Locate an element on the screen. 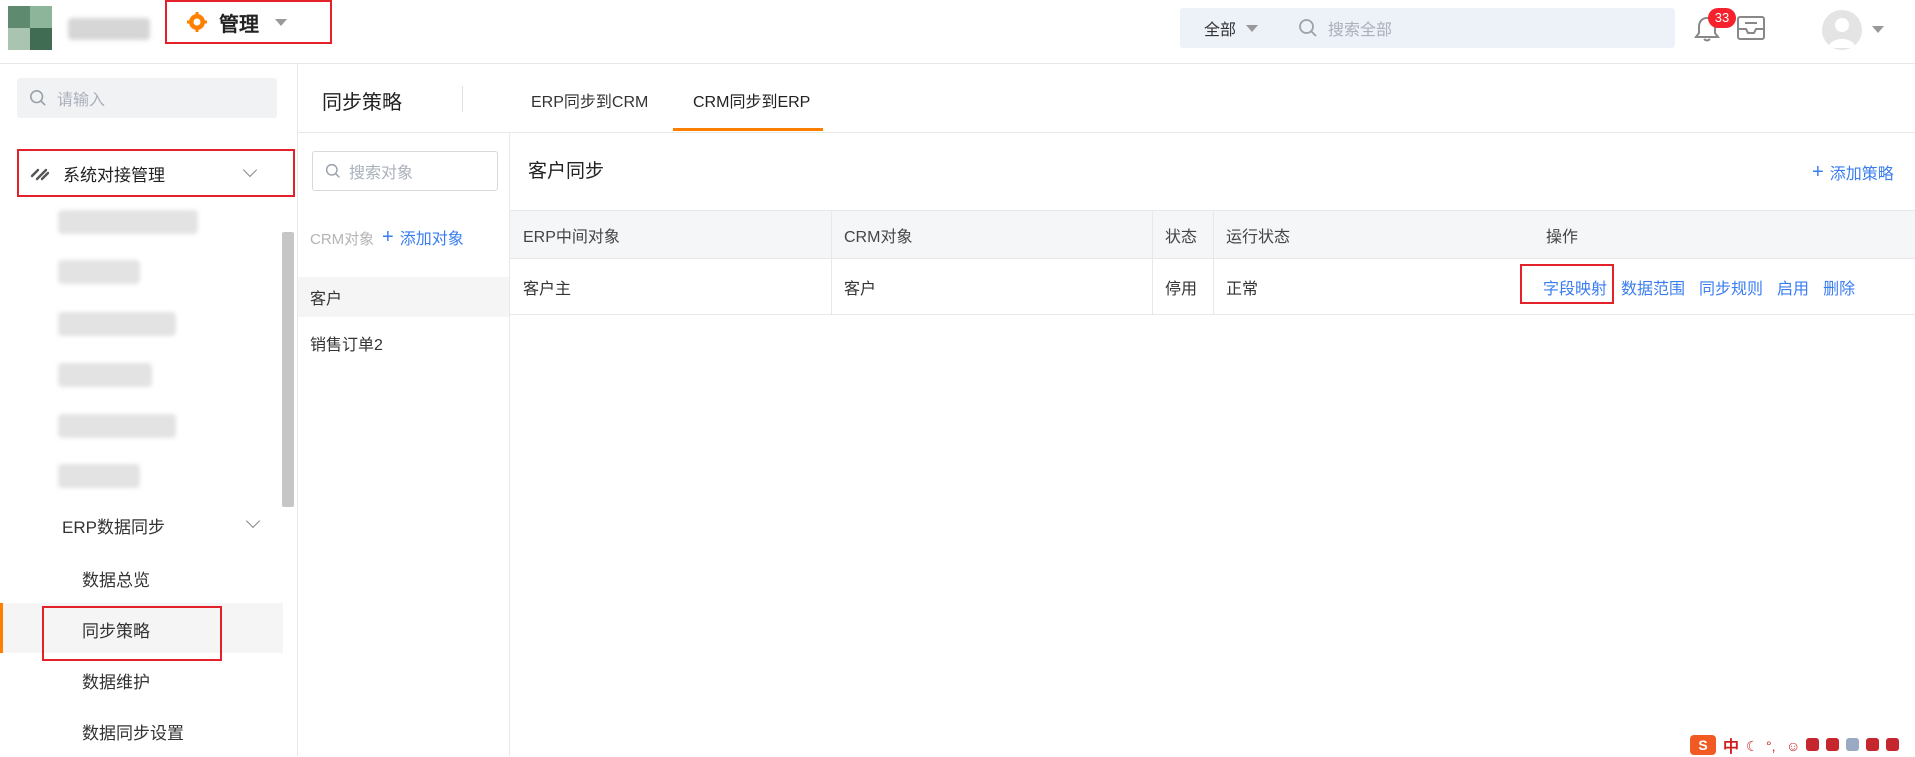  table-row: 客户主 客户 停用 正常 字段映射 数据范围 同步规则 启用 删除 is located at coordinates (1212, 287).